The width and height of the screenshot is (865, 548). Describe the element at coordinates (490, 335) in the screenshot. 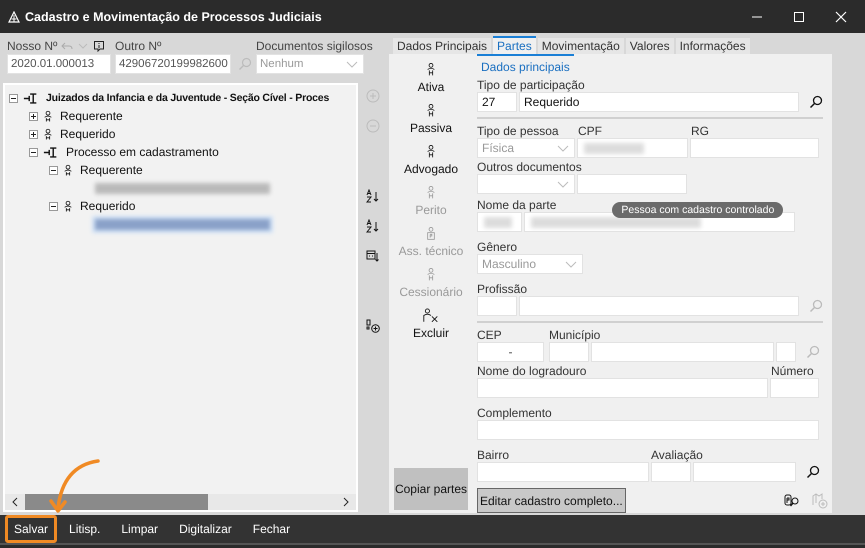

I see `field-label: CEP` at that location.